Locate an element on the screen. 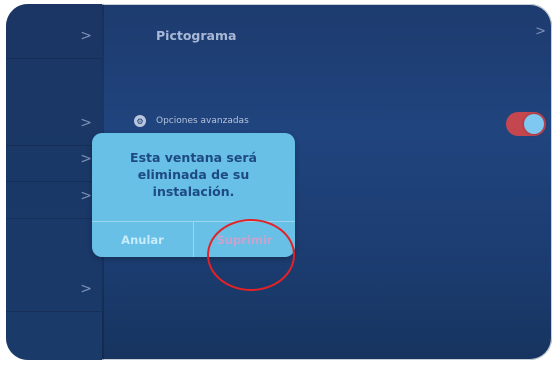 Image resolution: width=560 pixels, height=365 pixels. advanced-options-row: ⚙ Opciones avanzadas is located at coordinates (191, 121).